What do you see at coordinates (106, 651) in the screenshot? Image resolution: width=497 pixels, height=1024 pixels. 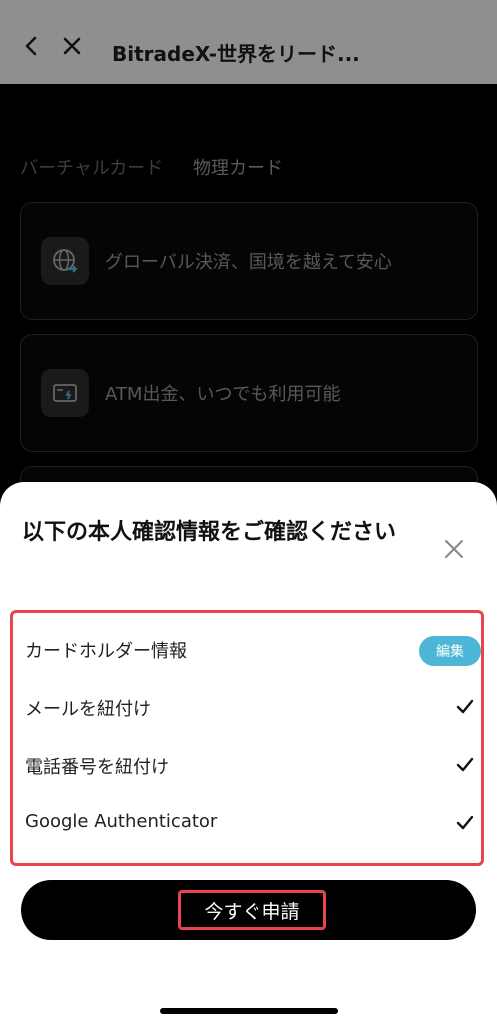 I see `item-label: カードホルダー情報` at bounding box center [106, 651].